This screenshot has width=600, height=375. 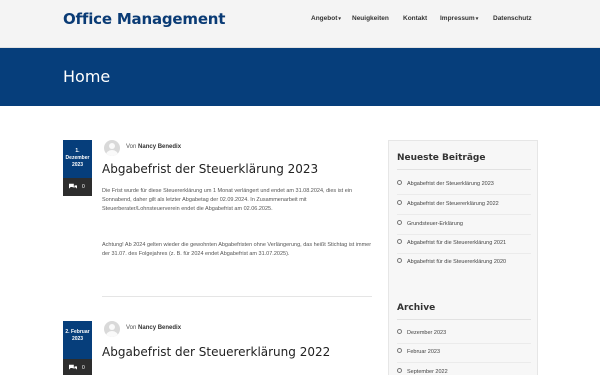 I want to click on nav-item-angebot: Angebot▾, so click(x=326, y=18).